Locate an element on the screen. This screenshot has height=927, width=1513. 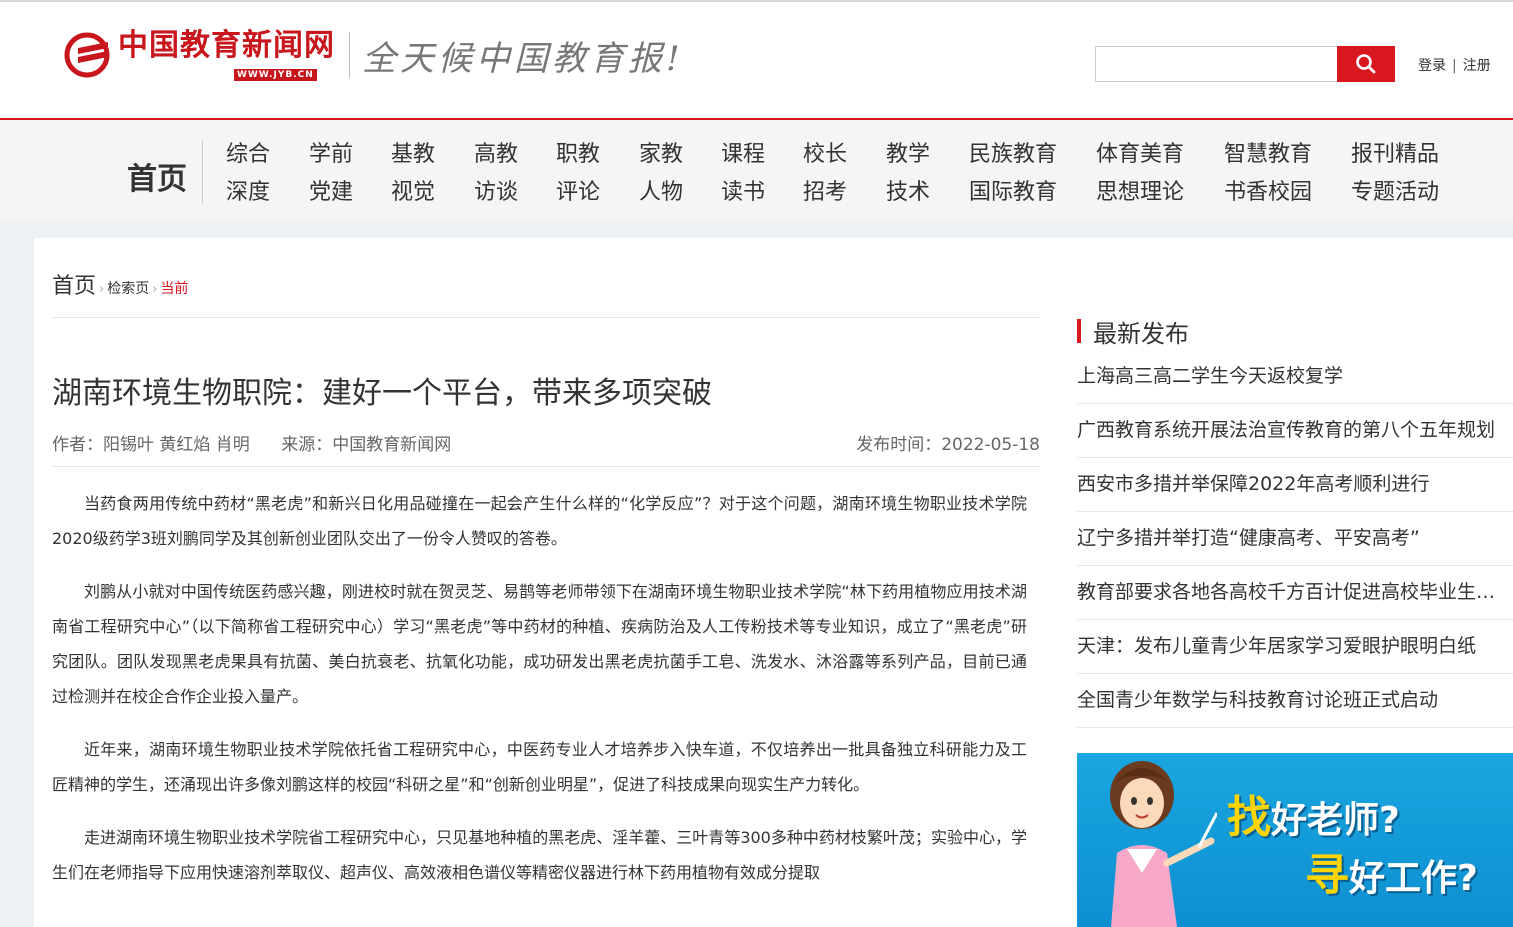
nav-column: 学前 党建 is located at coordinates (331, 174).